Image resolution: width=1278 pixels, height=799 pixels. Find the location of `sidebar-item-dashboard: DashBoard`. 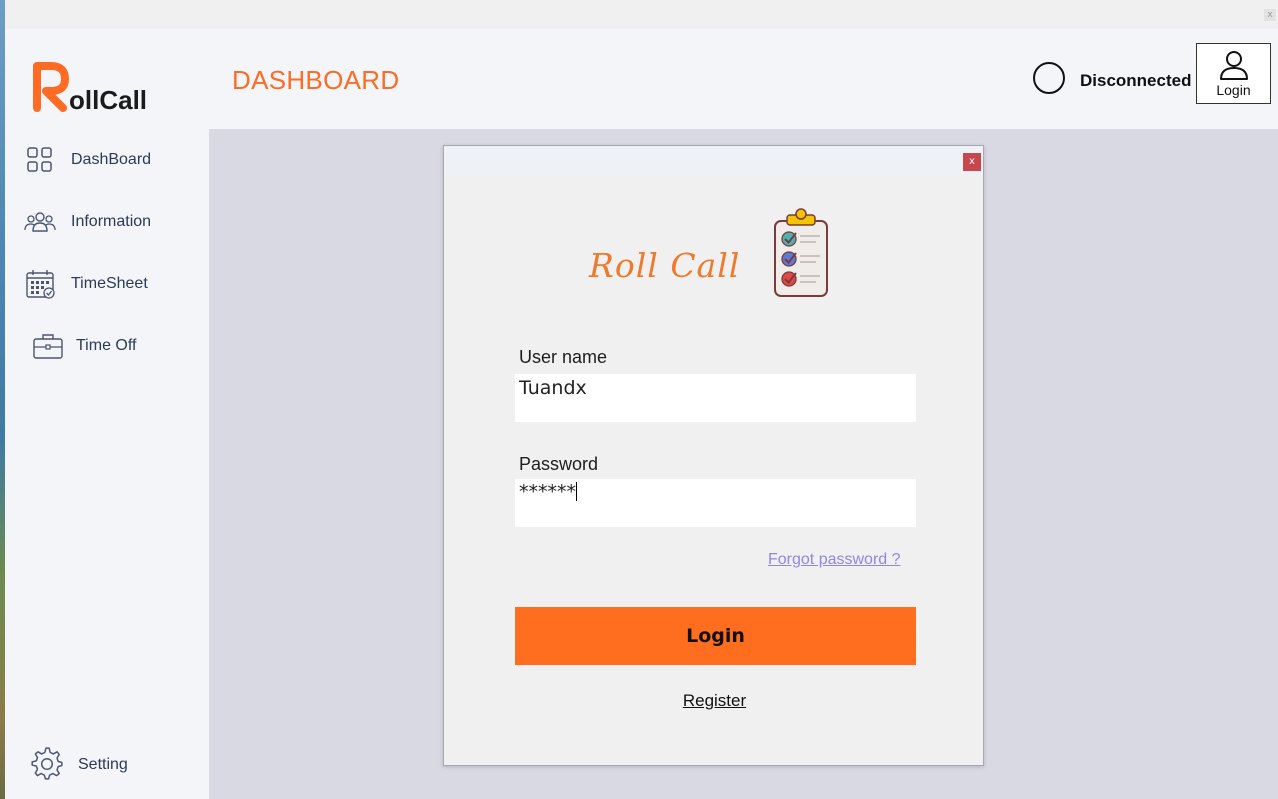

sidebar-item-dashboard: DashBoard is located at coordinates (113, 160).